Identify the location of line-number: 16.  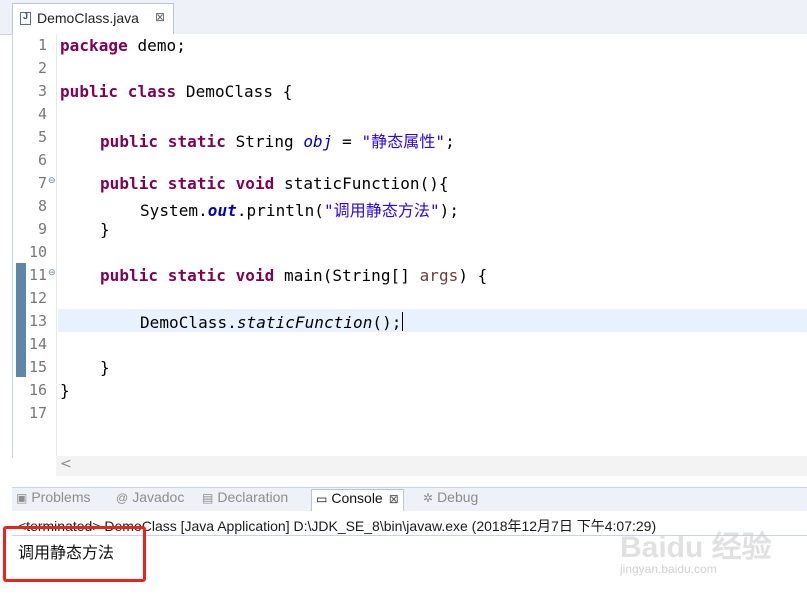
(37, 390).